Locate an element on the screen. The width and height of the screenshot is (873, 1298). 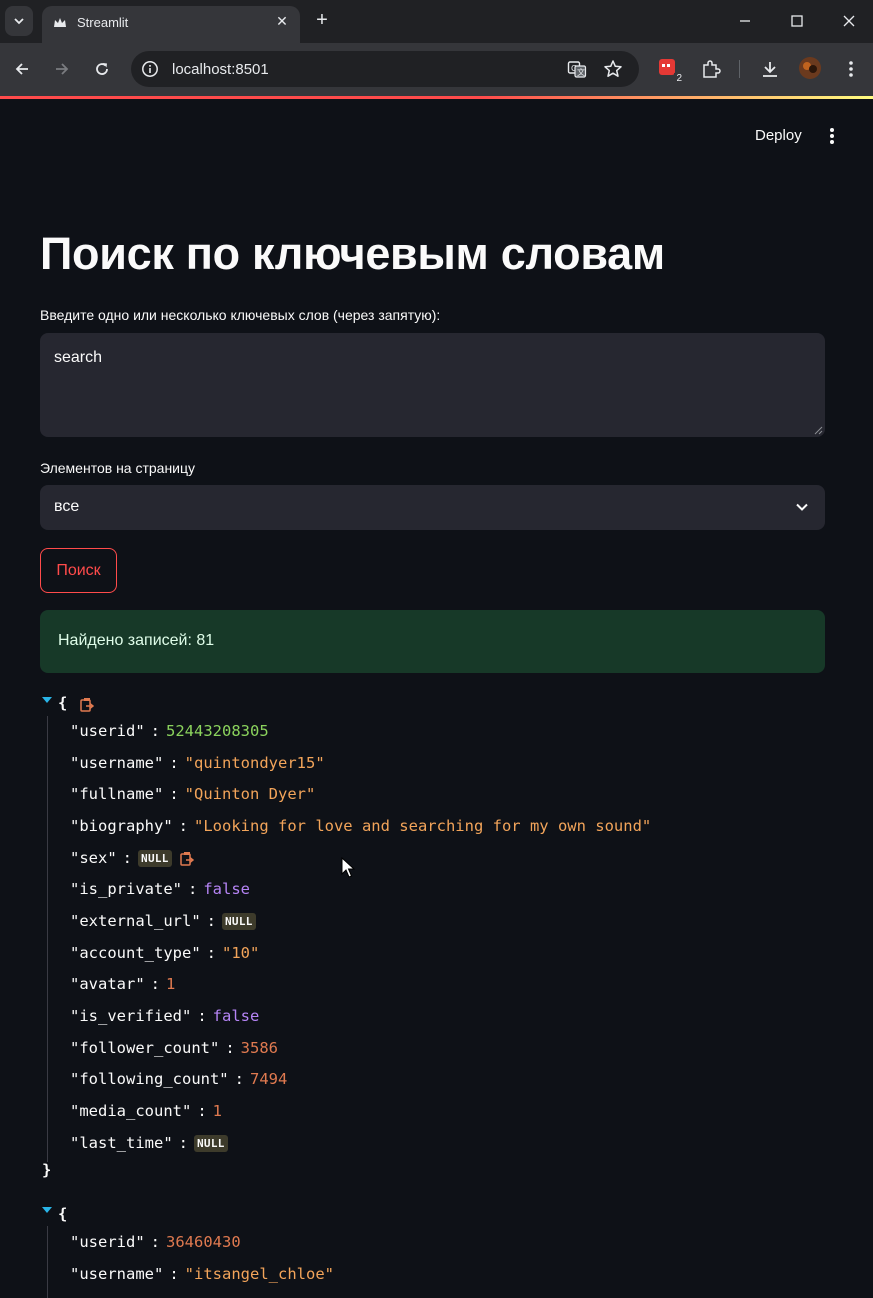
site-info-icon is located at coordinates (150, 69).